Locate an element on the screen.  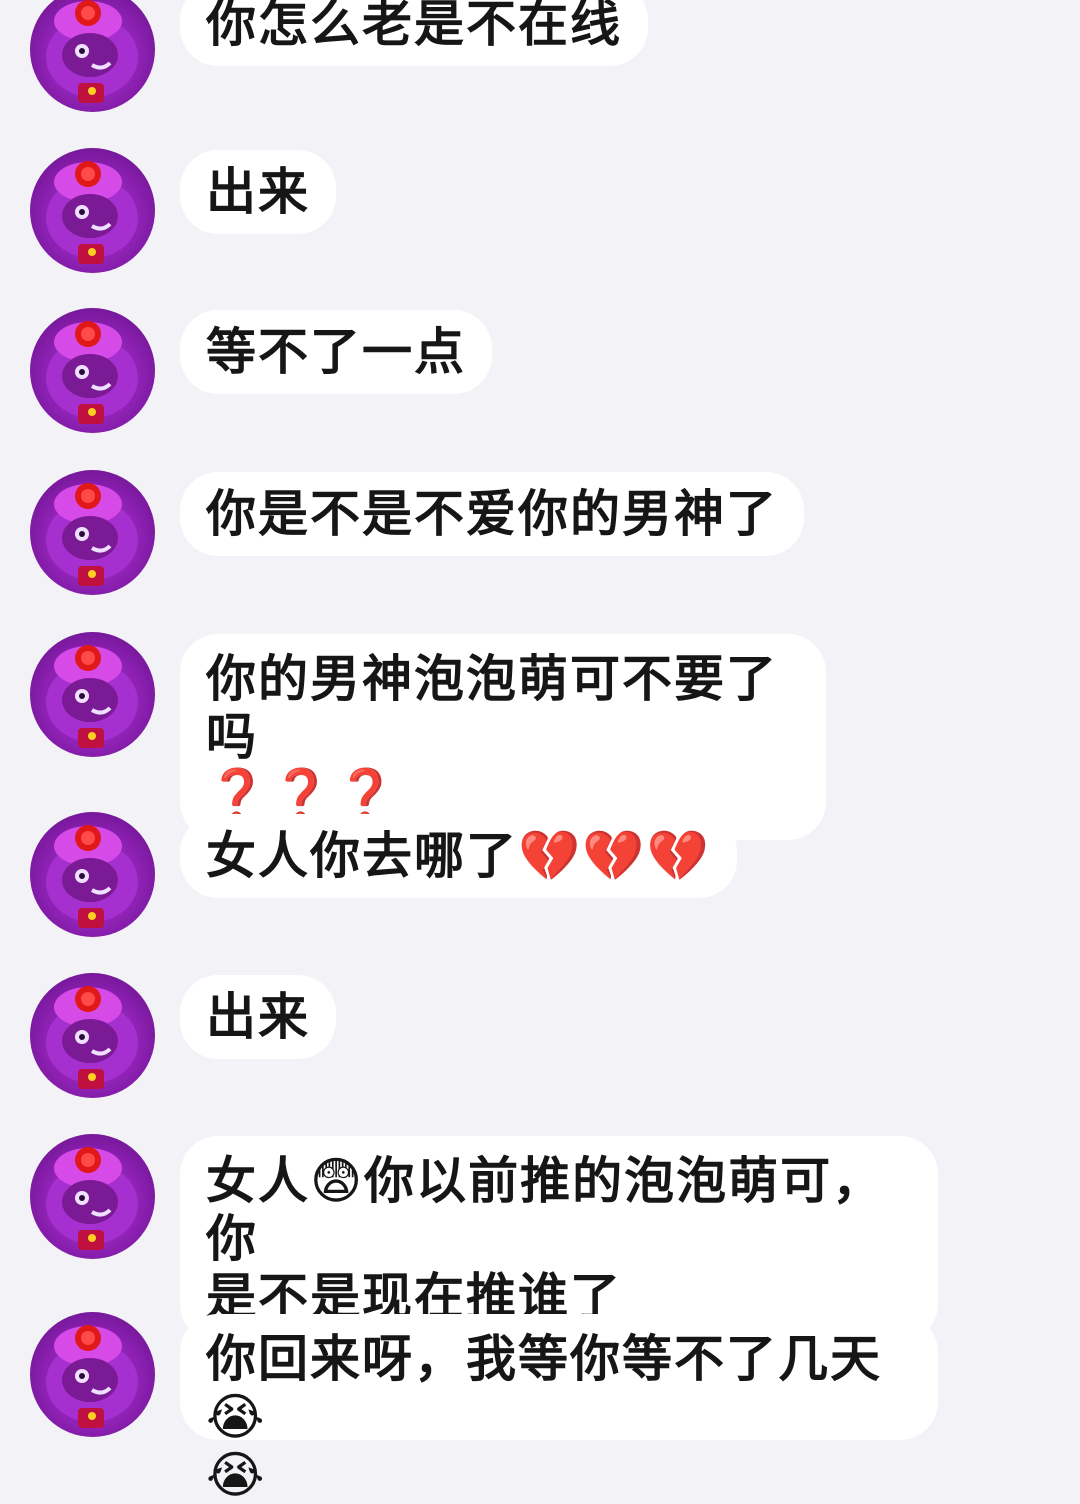
message-bubble: 你怎么老是不在线 is located at coordinates (414, 33).